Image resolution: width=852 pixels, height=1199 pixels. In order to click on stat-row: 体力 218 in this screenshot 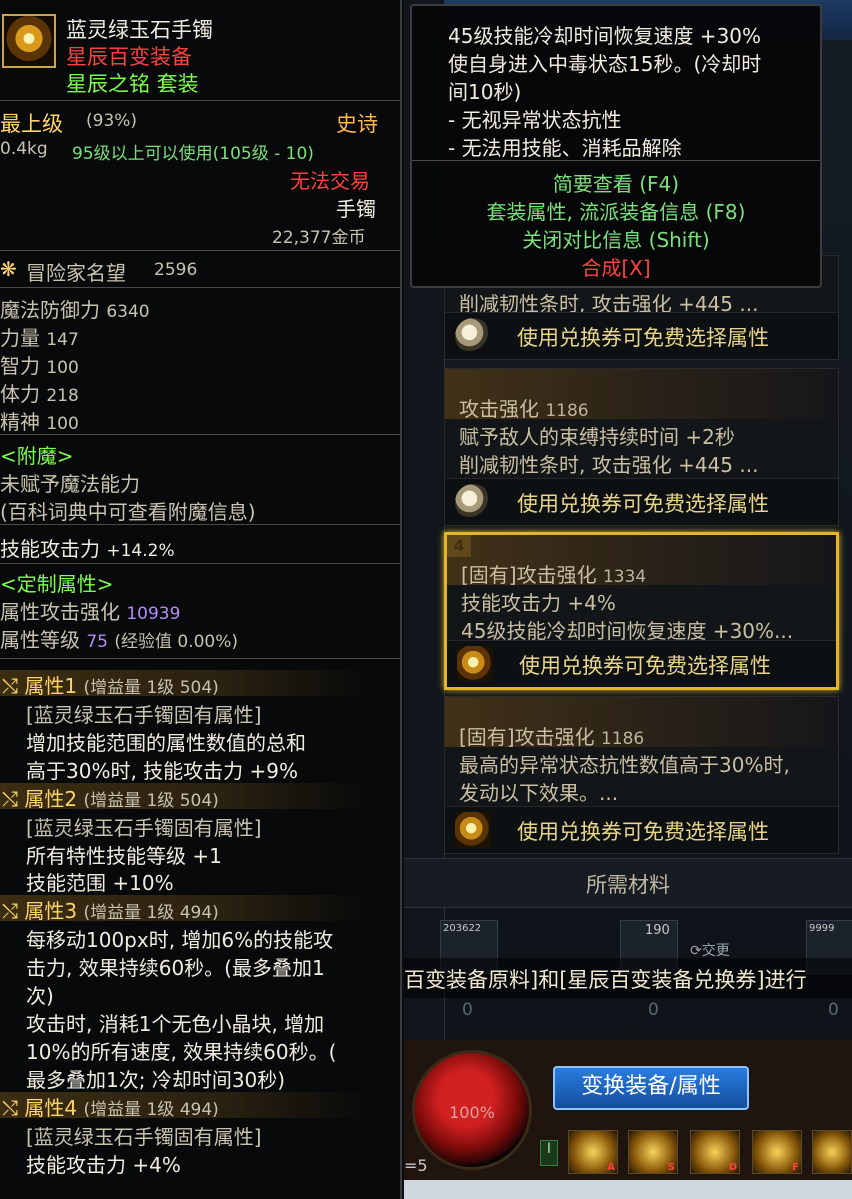, I will do `click(39, 394)`.